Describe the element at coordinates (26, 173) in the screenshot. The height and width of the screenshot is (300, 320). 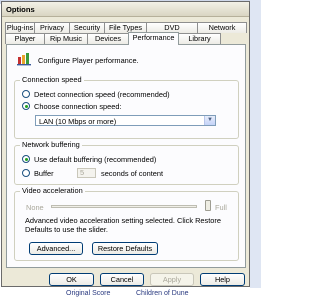
I see `custom-buffer-radio` at that location.